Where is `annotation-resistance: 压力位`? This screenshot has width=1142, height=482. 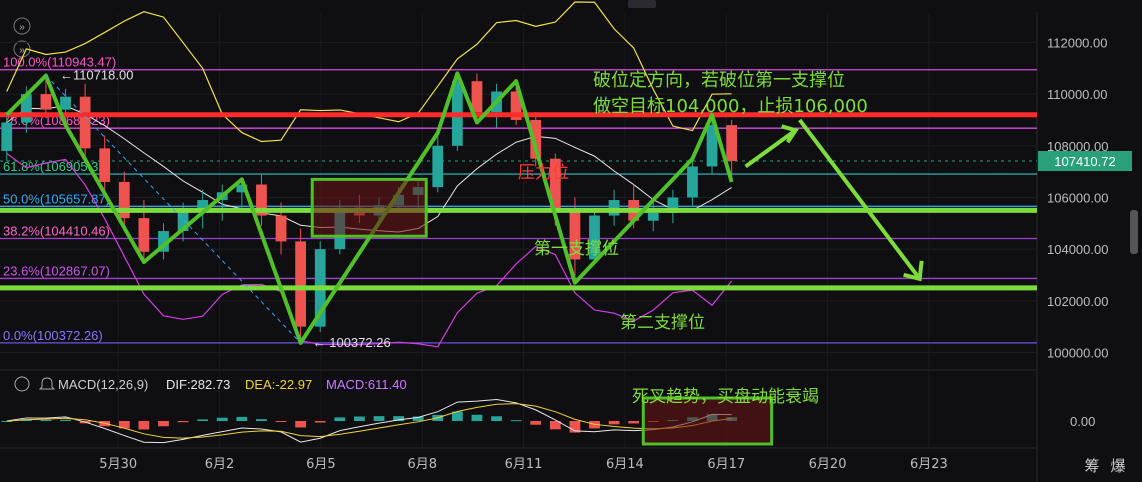 annotation-resistance: 压力位 is located at coordinates (543, 173).